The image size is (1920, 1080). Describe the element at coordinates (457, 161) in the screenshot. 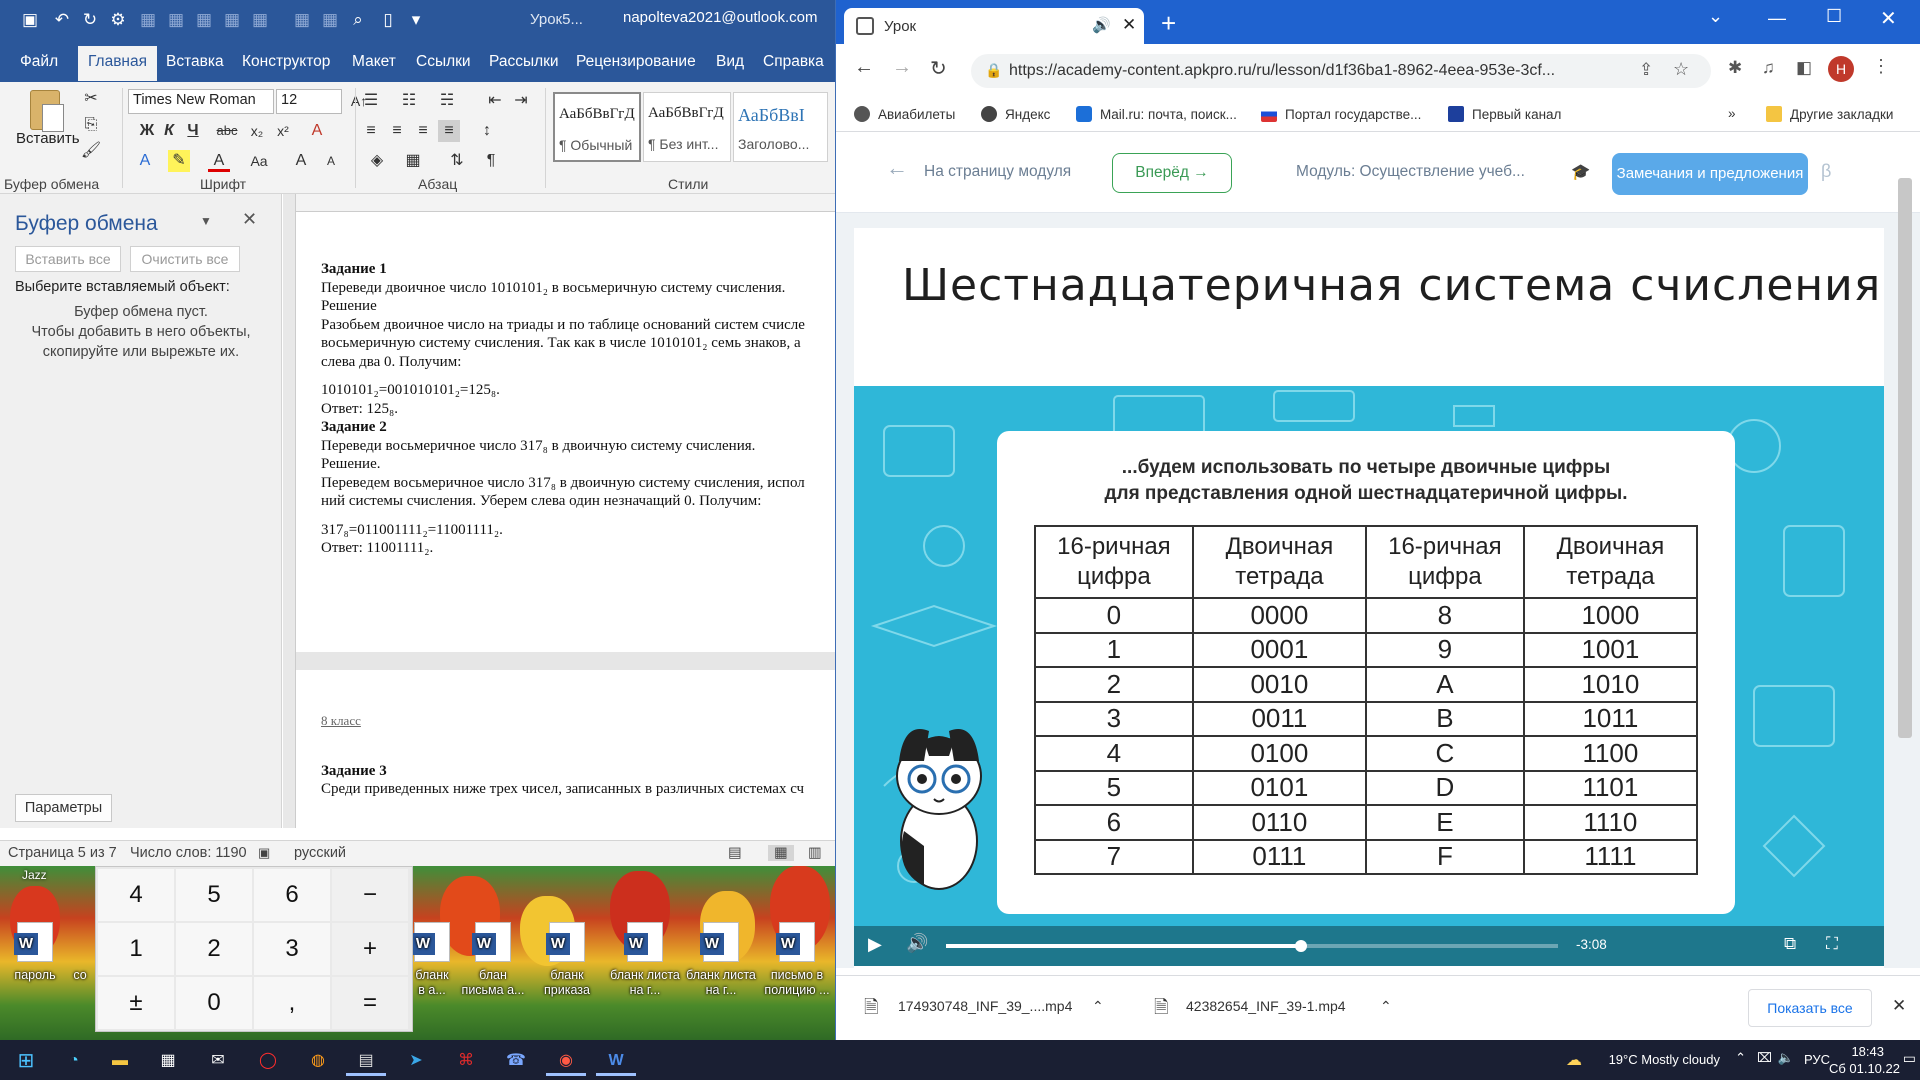

I see `sort-icon: ⇅` at that location.